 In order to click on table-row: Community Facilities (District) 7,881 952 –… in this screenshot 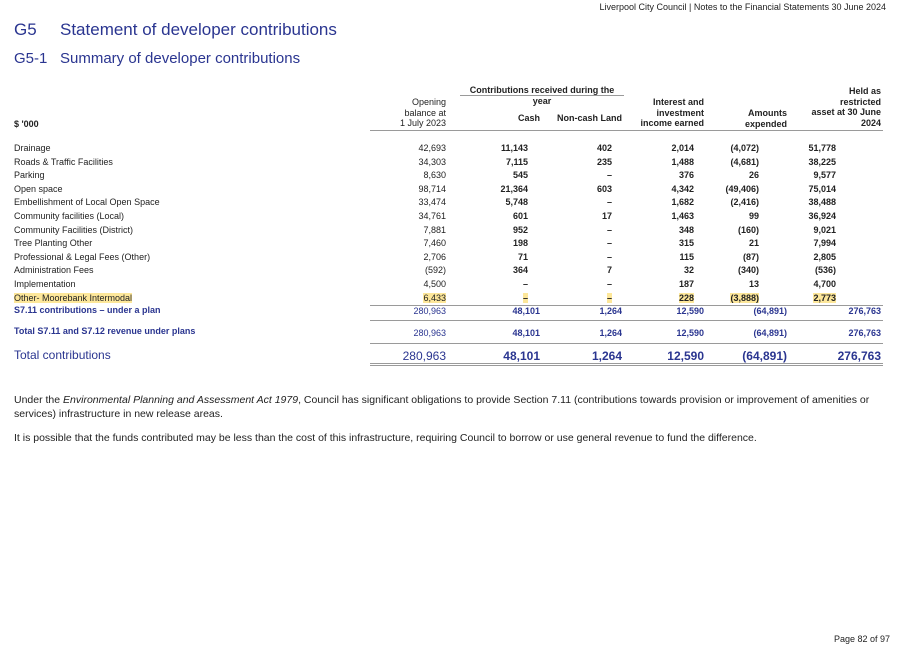, I will do `click(425, 231)`.